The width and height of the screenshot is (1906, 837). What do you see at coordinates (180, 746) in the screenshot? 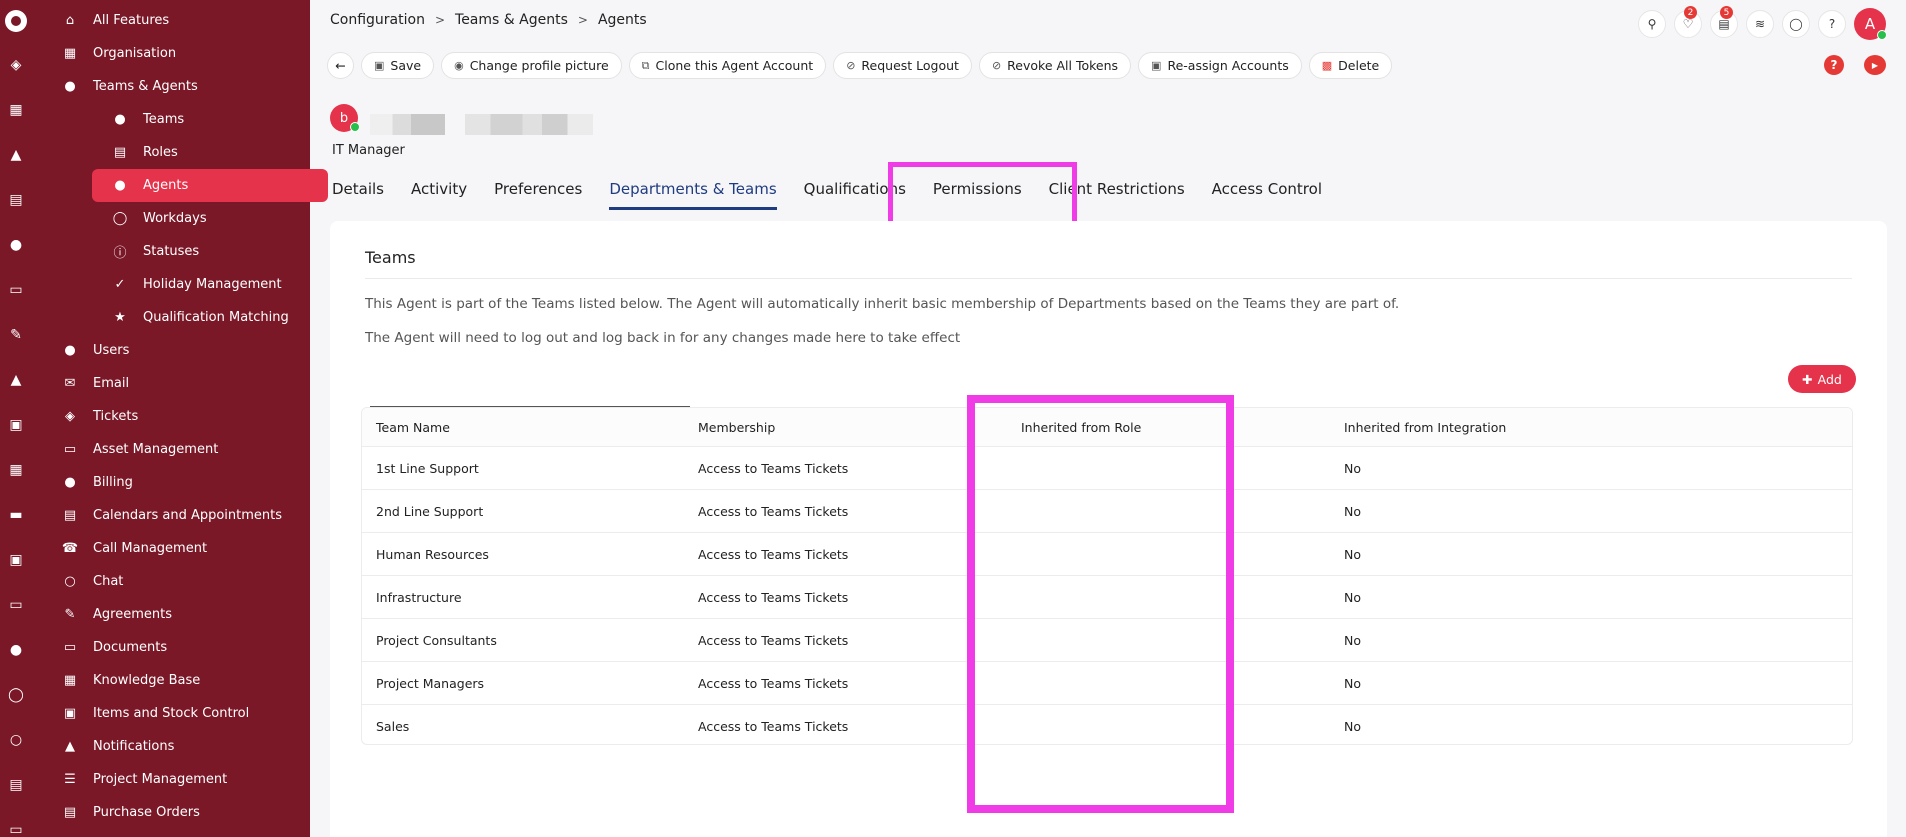
I see `sidebar-item-notifications: ▲ Notifications` at bounding box center [180, 746].